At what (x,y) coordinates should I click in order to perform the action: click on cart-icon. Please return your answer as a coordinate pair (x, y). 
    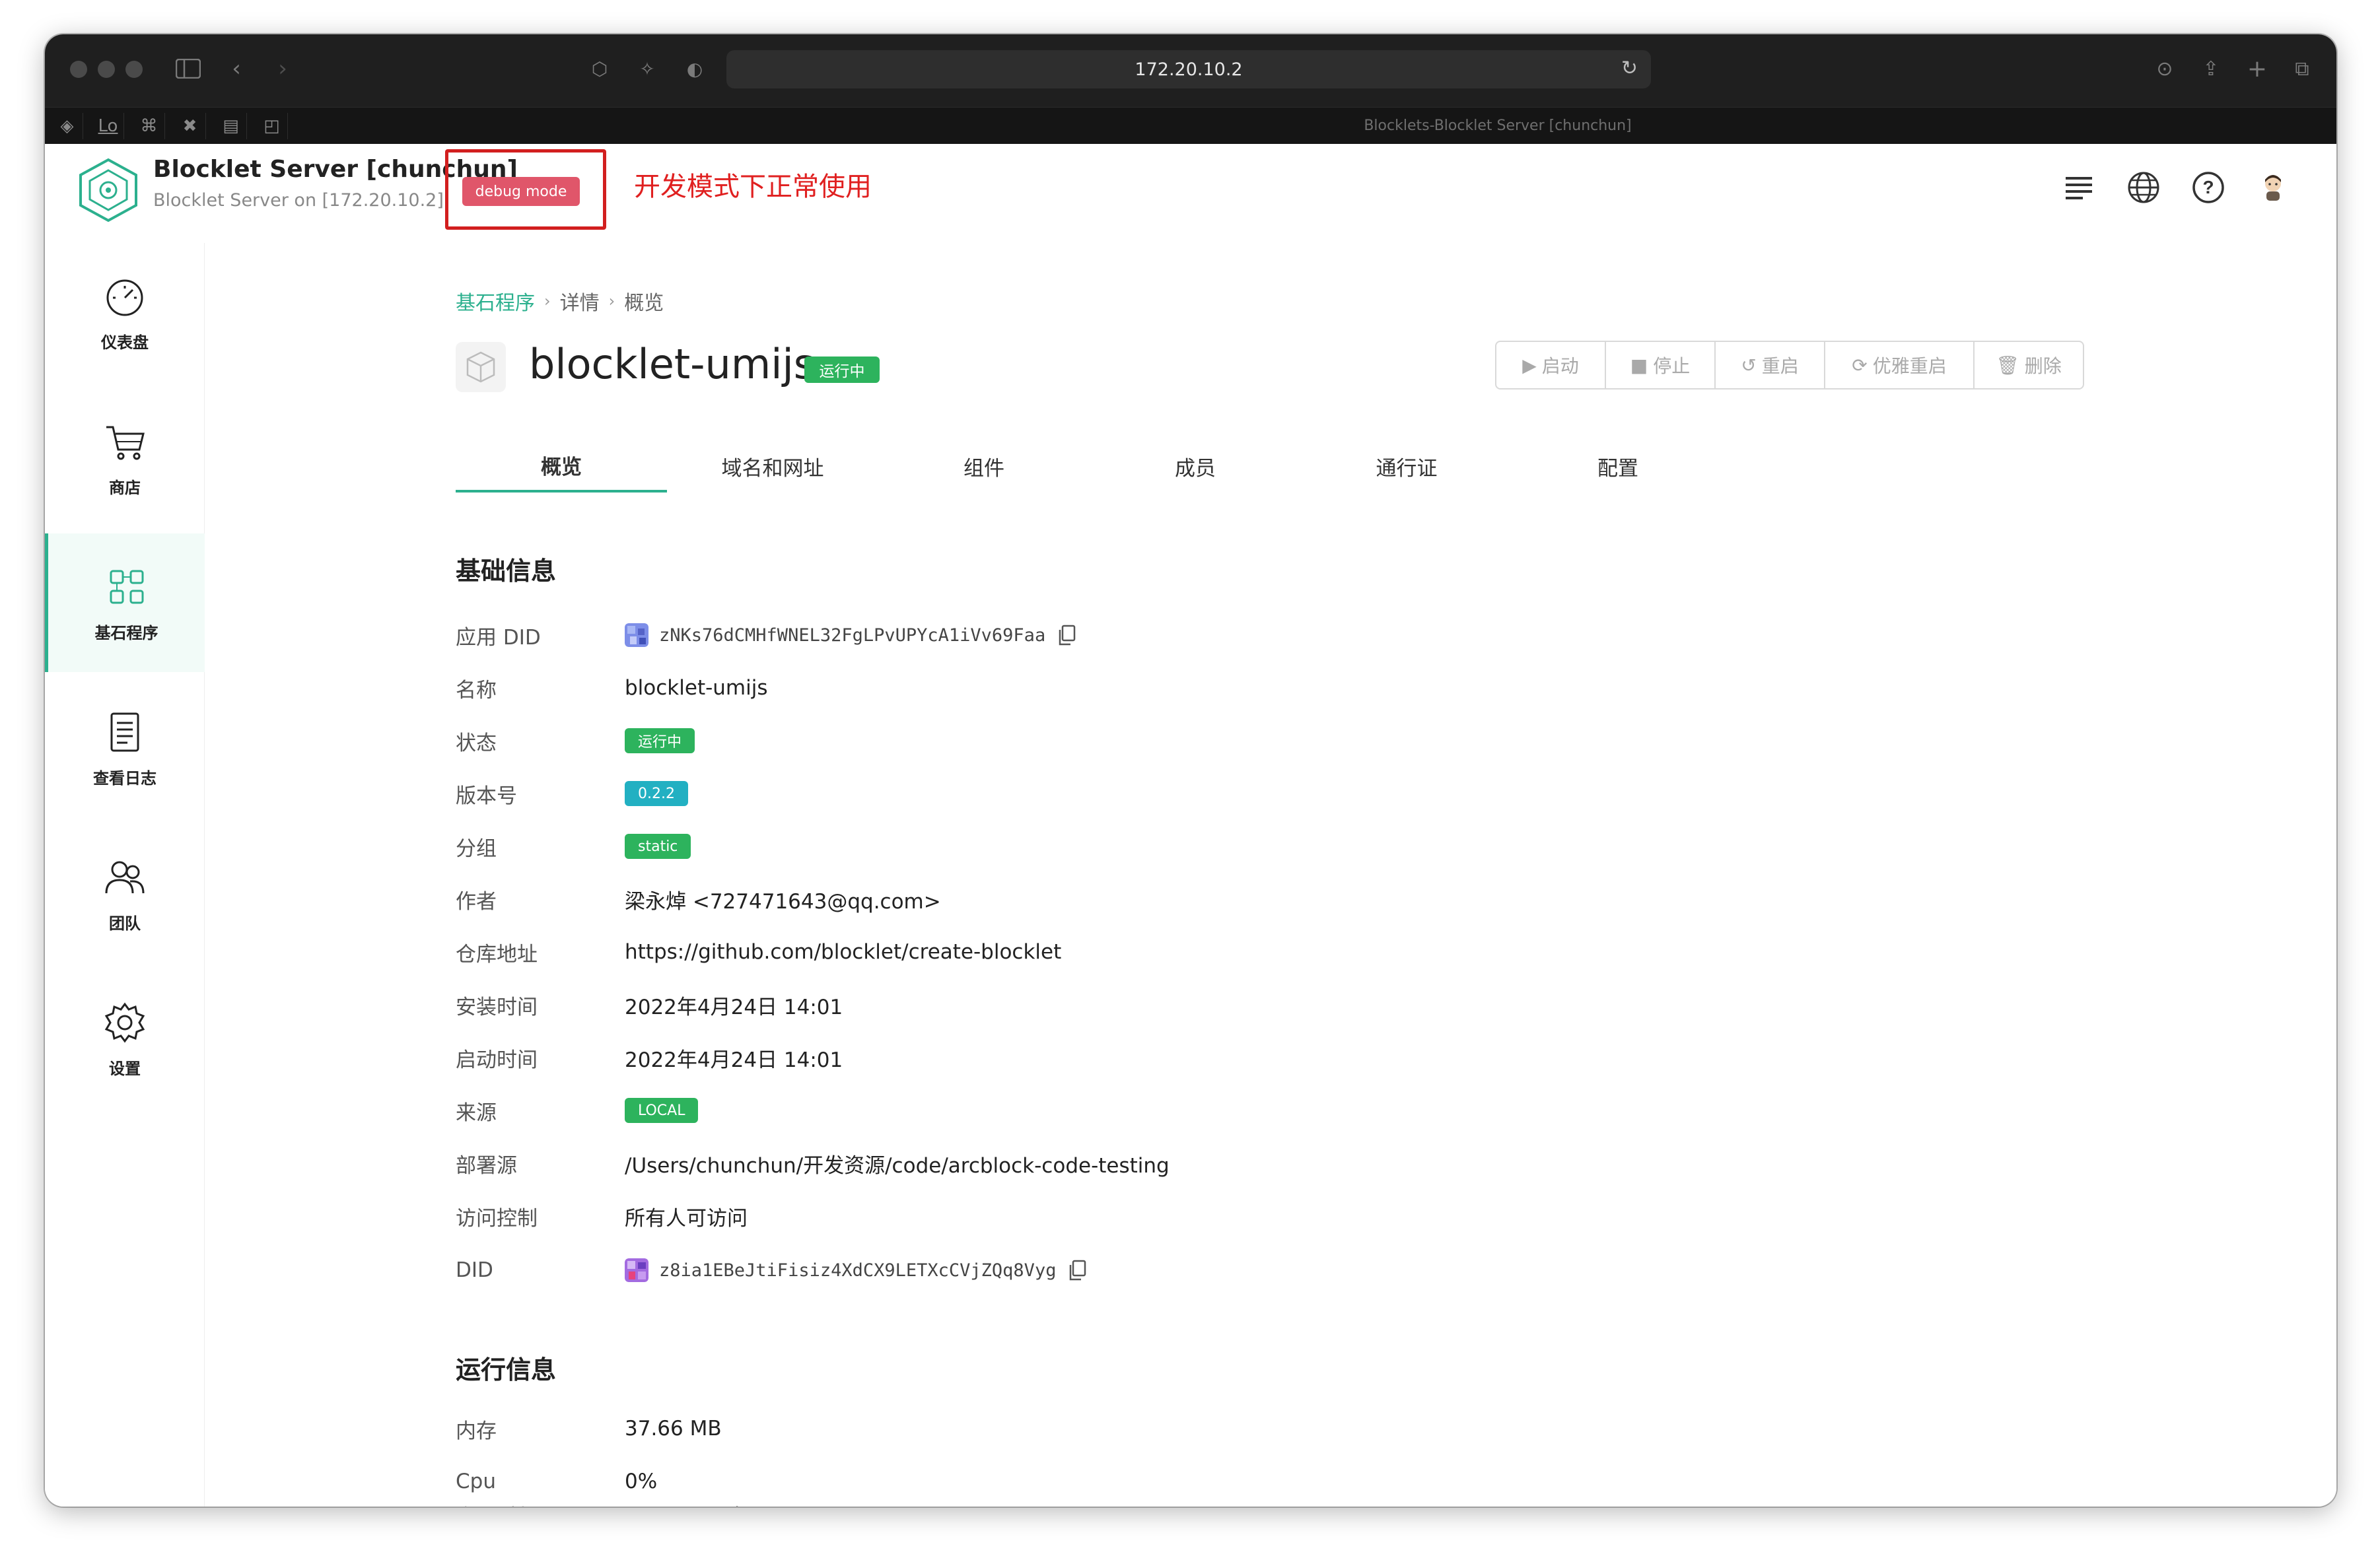
    Looking at the image, I should click on (125, 442).